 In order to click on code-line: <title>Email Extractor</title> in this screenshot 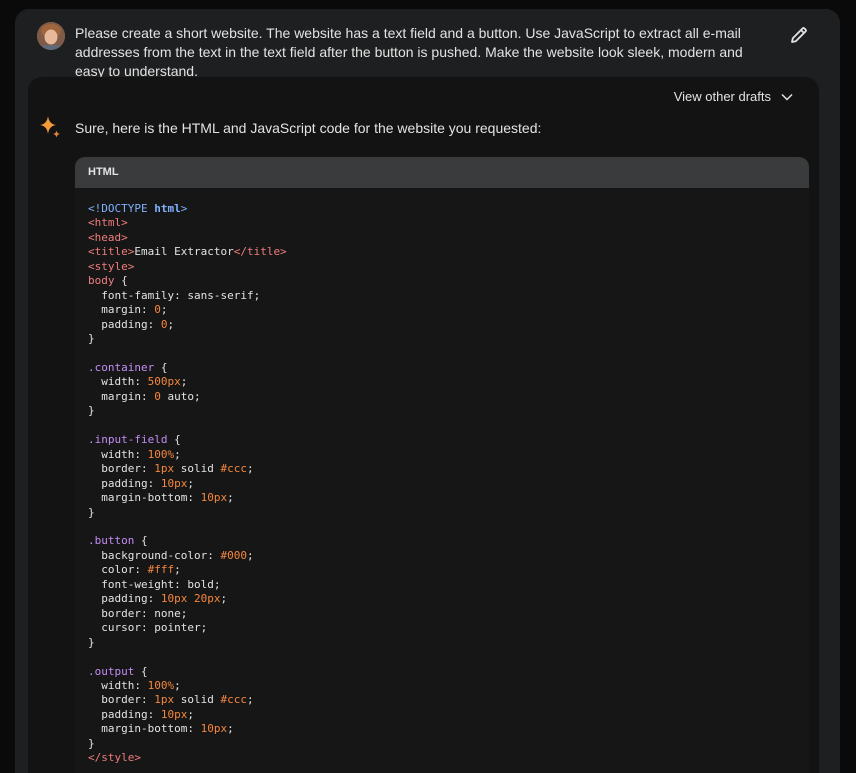, I will do `click(187, 251)`.